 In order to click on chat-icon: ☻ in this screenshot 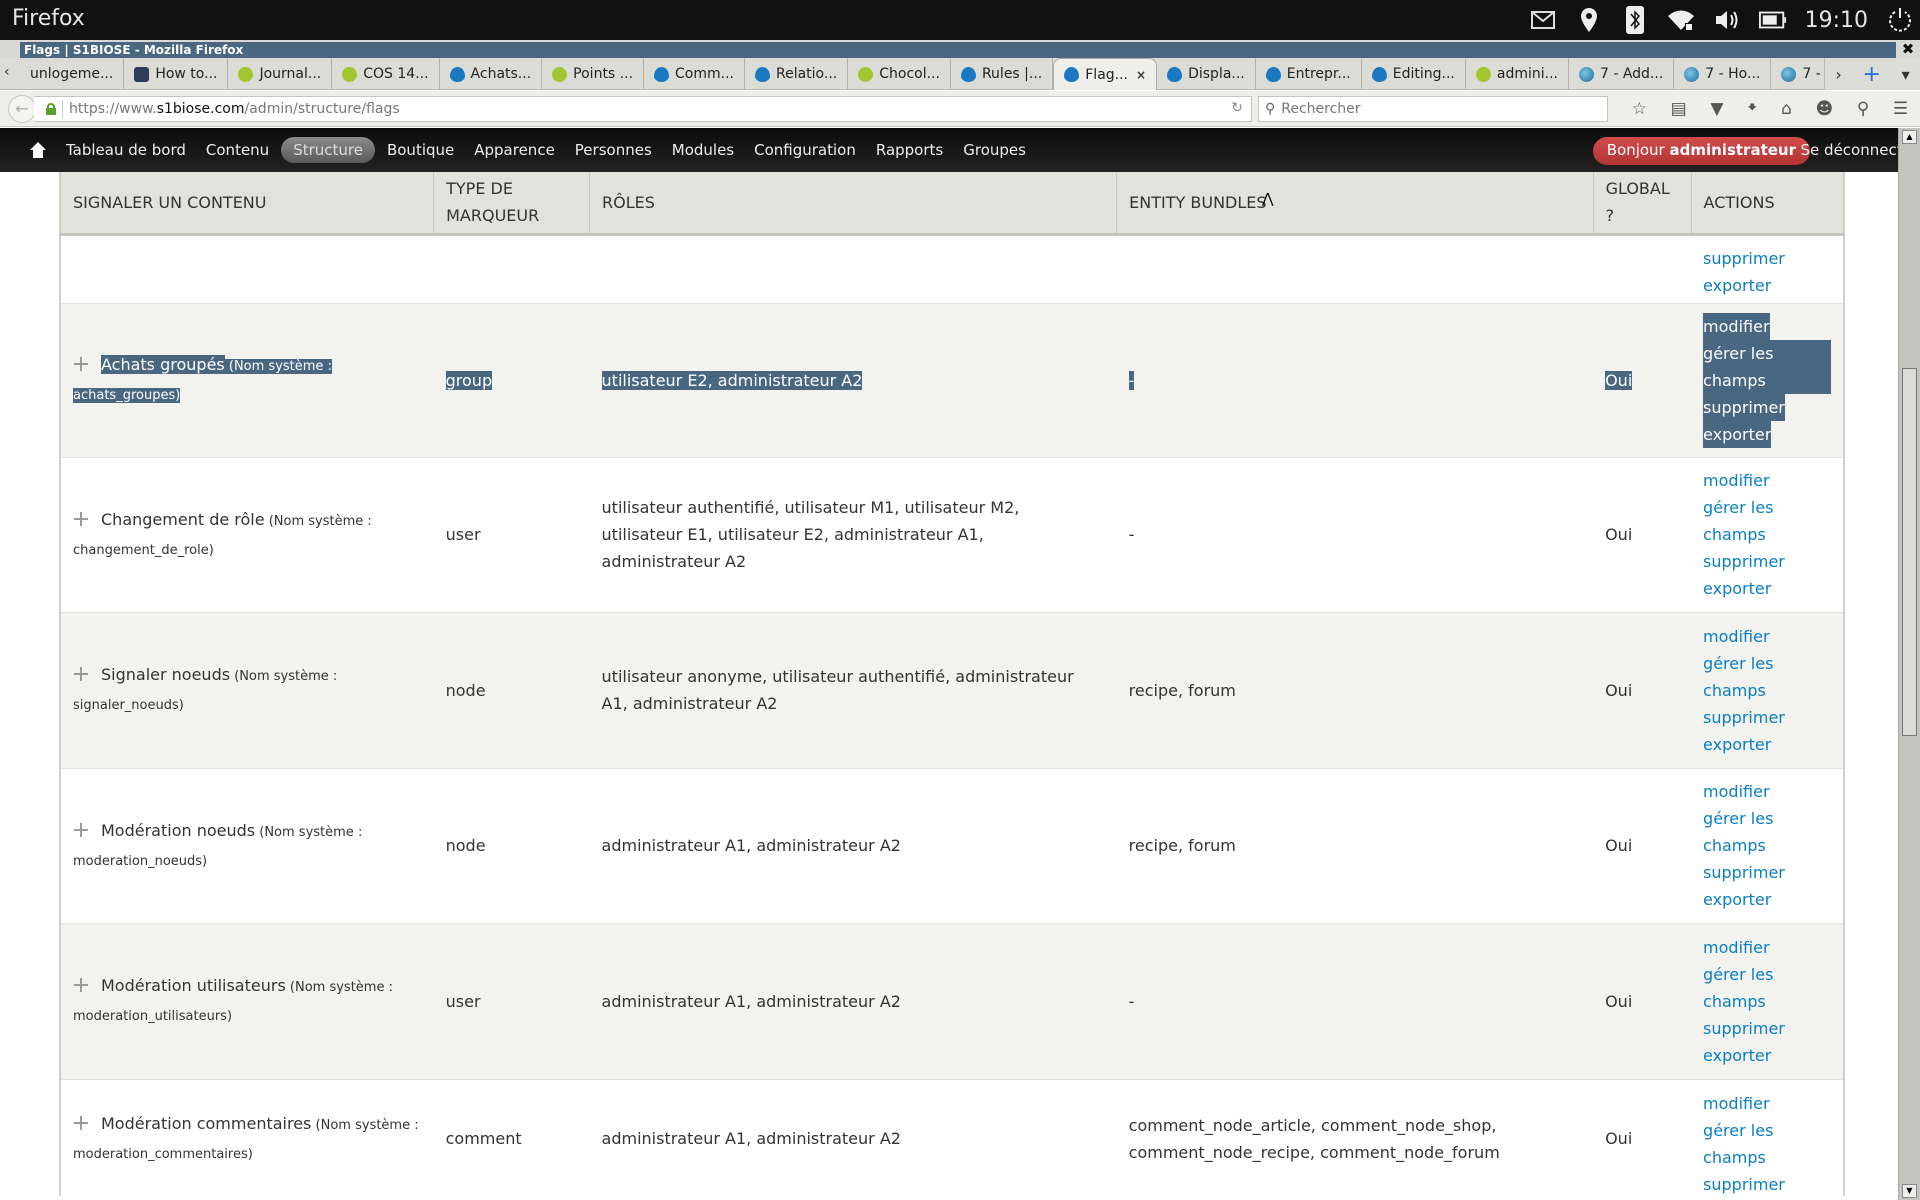, I will do `click(1825, 109)`.